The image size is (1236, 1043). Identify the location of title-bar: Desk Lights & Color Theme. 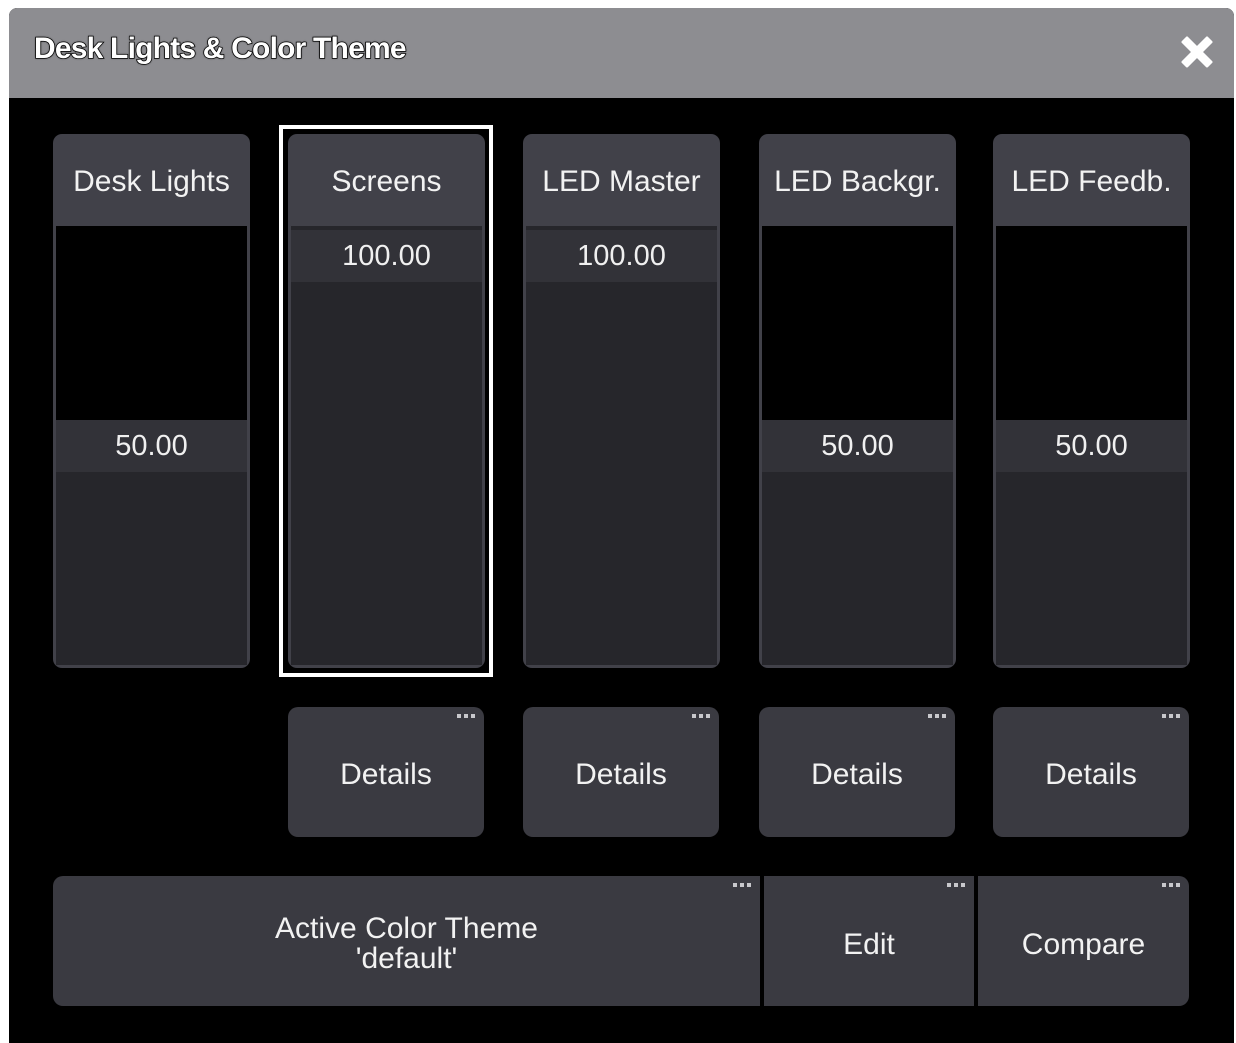
(621, 53).